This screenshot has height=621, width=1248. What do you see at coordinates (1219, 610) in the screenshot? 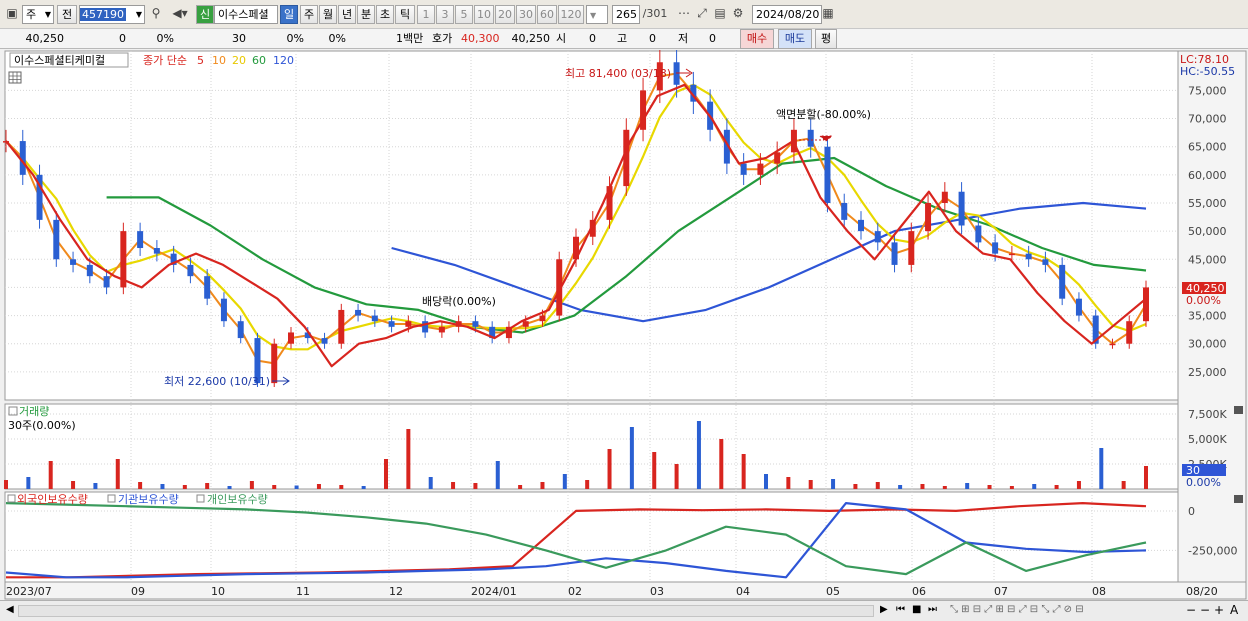
I see `zoom-in-icon: +` at bounding box center [1219, 610].